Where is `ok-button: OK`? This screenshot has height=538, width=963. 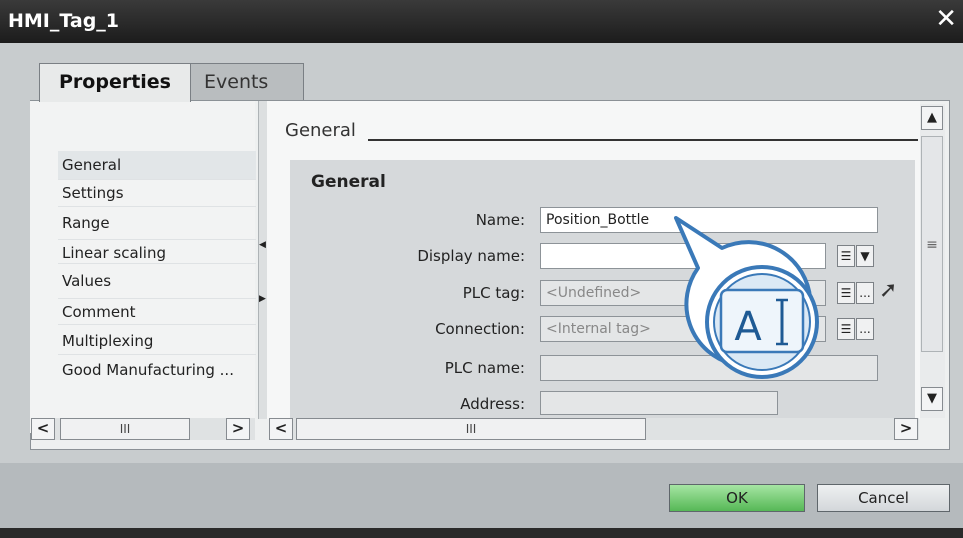
ok-button: OK is located at coordinates (737, 498).